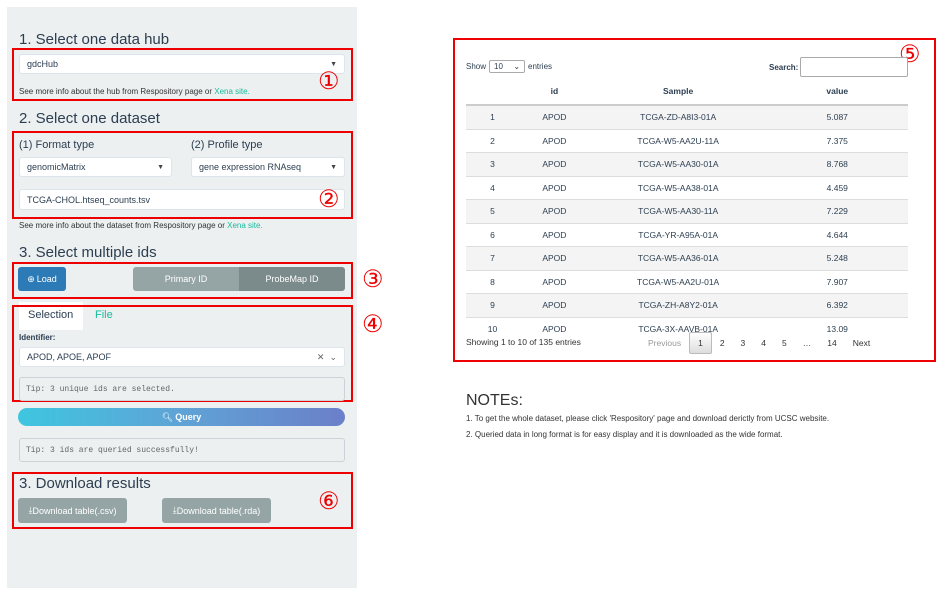 This screenshot has width=952, height=596. Describe the element at coordinates (373, 324) in the screenshot. I see `marker-4: ④` at that location.